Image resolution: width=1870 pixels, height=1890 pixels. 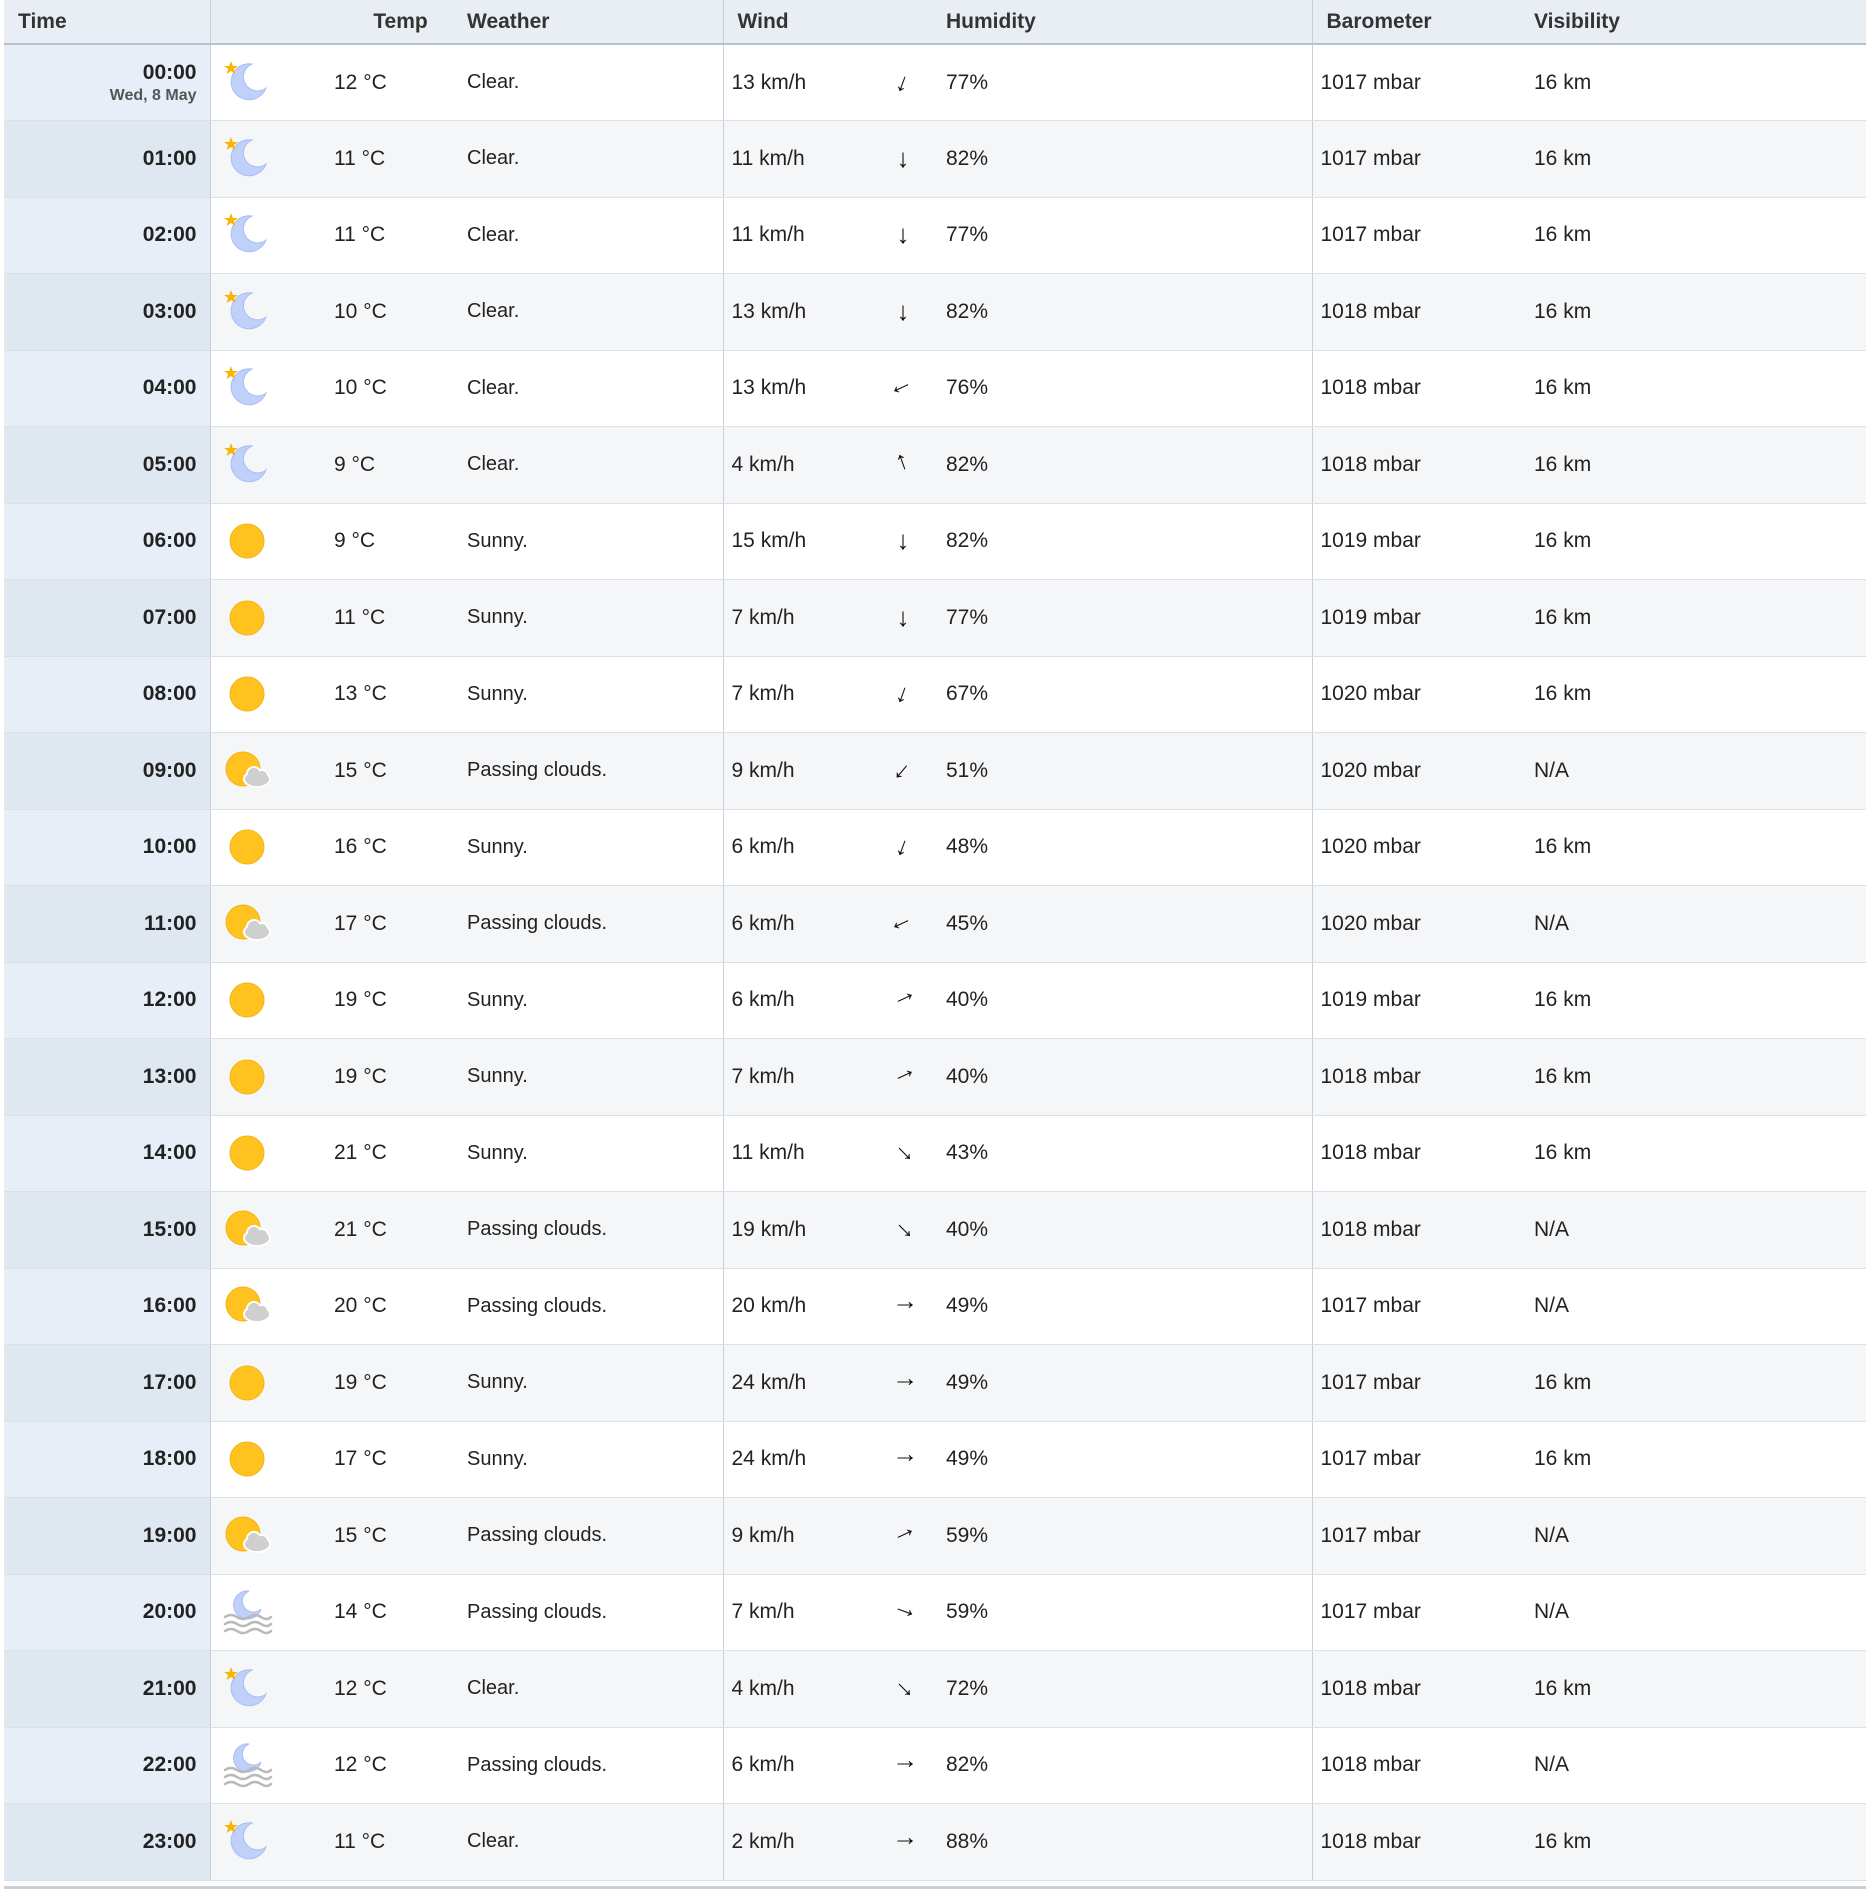 What do you see at coordinates (935, 847) in the screenshot?
I see `table-row: 10:00 16 °C Sunny. 6 km/h ↓ 48% 1020 mbar 16 km` at bounding box center [935, 847].